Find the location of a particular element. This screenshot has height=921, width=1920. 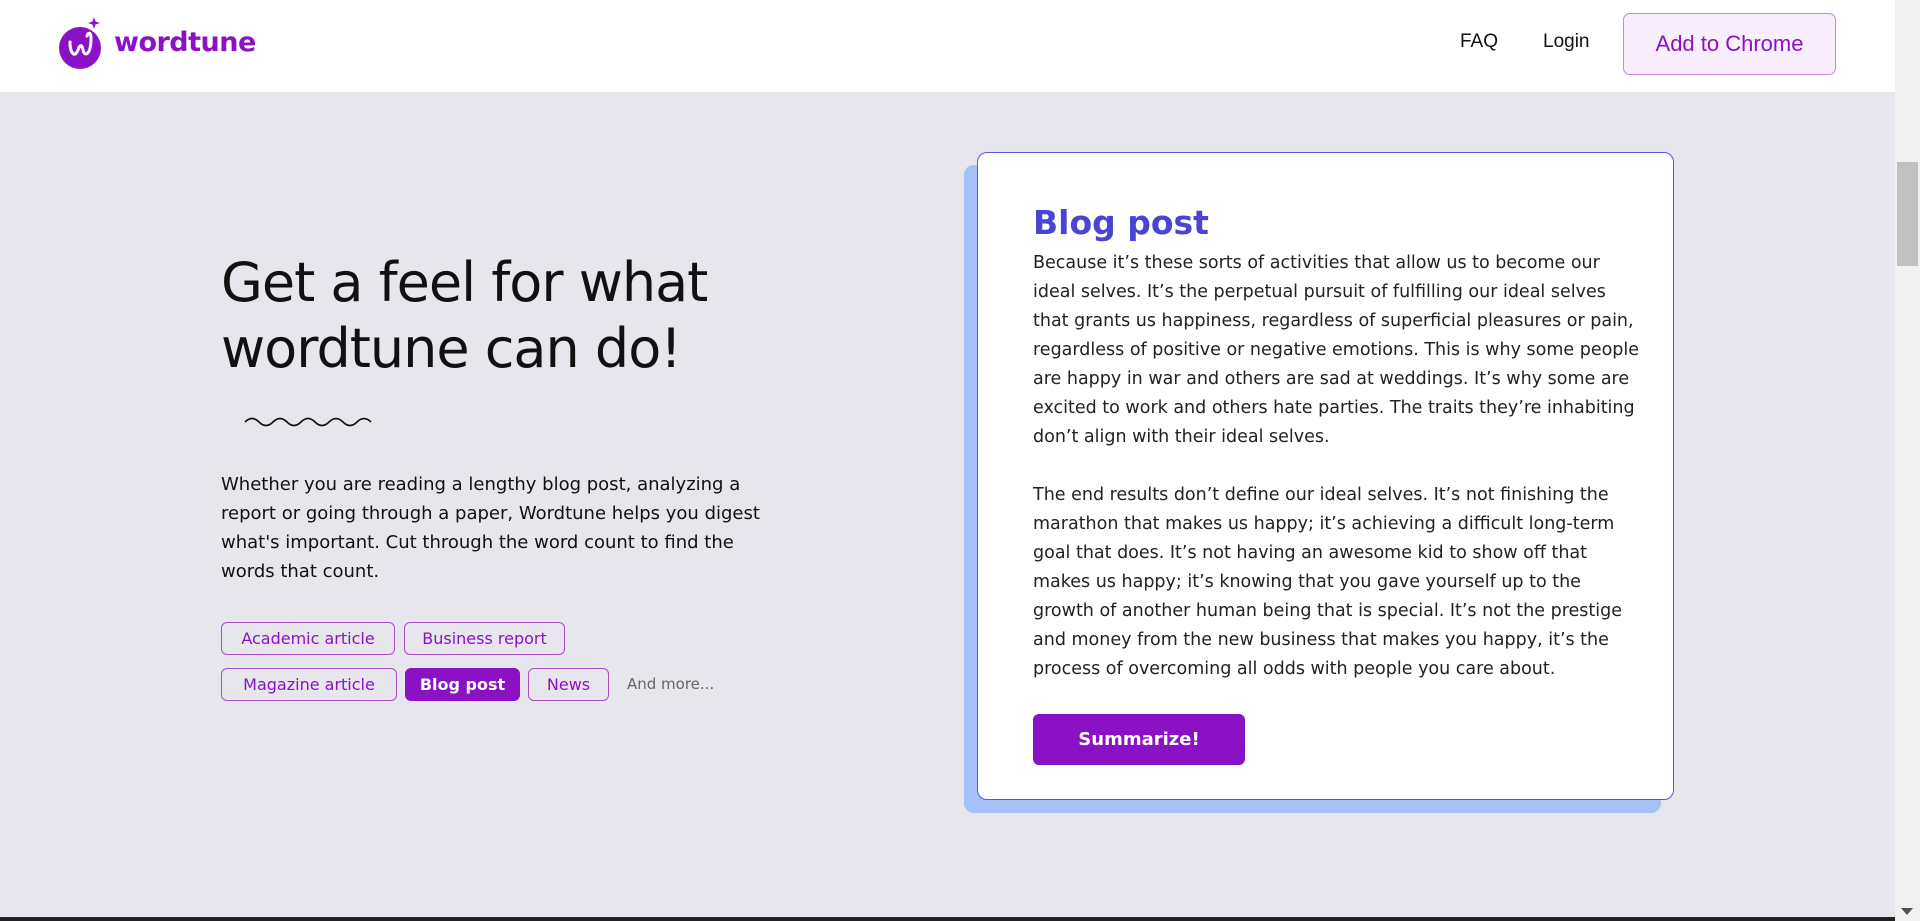

headline-line-2: wordtune can do! is located at coordinates (451, 348).